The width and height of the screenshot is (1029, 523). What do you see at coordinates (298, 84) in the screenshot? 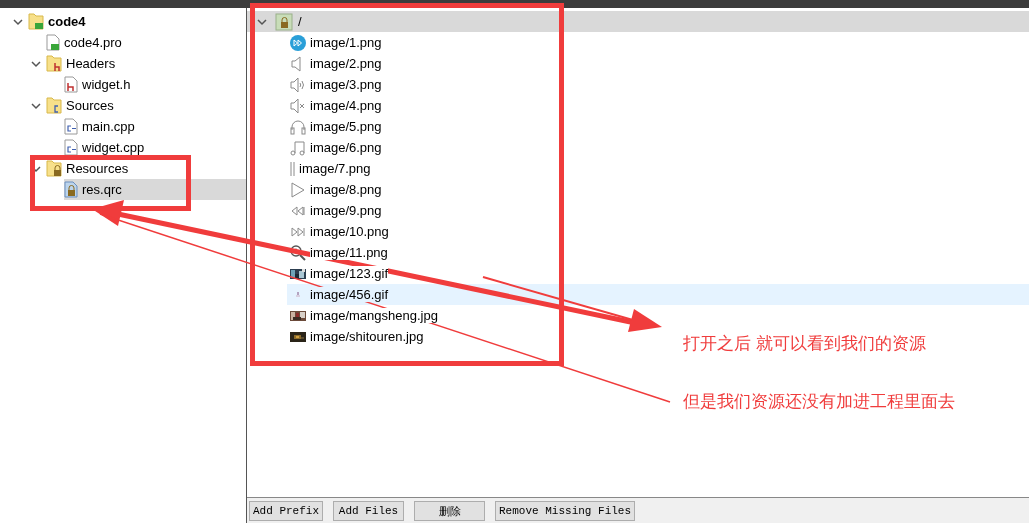
I see `speaker-icon` at bounding box center [298, 84].